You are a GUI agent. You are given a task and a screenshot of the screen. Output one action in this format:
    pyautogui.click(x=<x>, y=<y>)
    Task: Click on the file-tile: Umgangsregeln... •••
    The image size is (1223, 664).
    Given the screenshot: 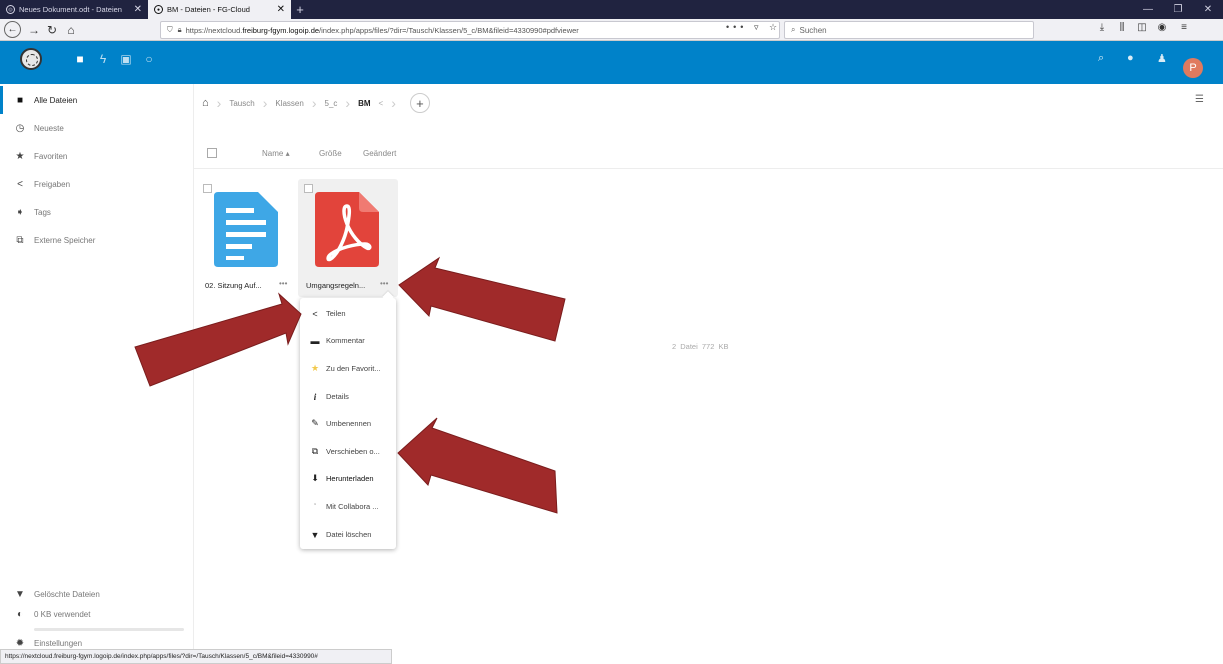 What is the action you would take?
    pyautogui.click(x=348, y=238)
    